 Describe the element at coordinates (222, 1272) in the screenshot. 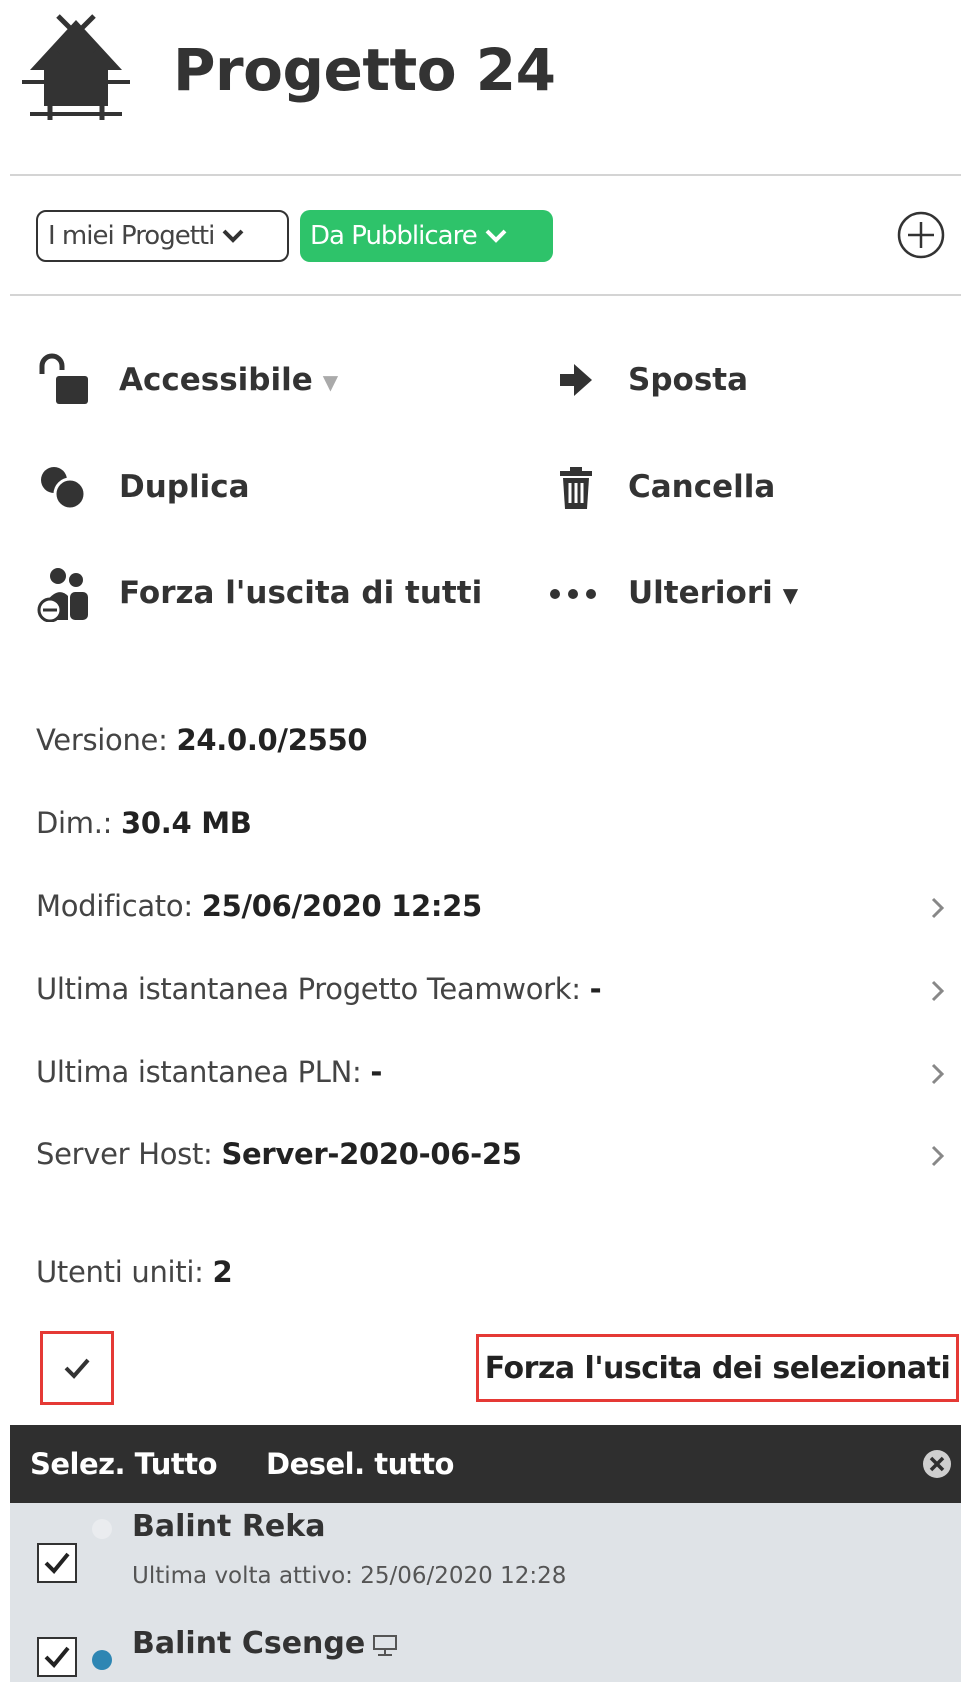

I see `joined-count: 2` at that location.